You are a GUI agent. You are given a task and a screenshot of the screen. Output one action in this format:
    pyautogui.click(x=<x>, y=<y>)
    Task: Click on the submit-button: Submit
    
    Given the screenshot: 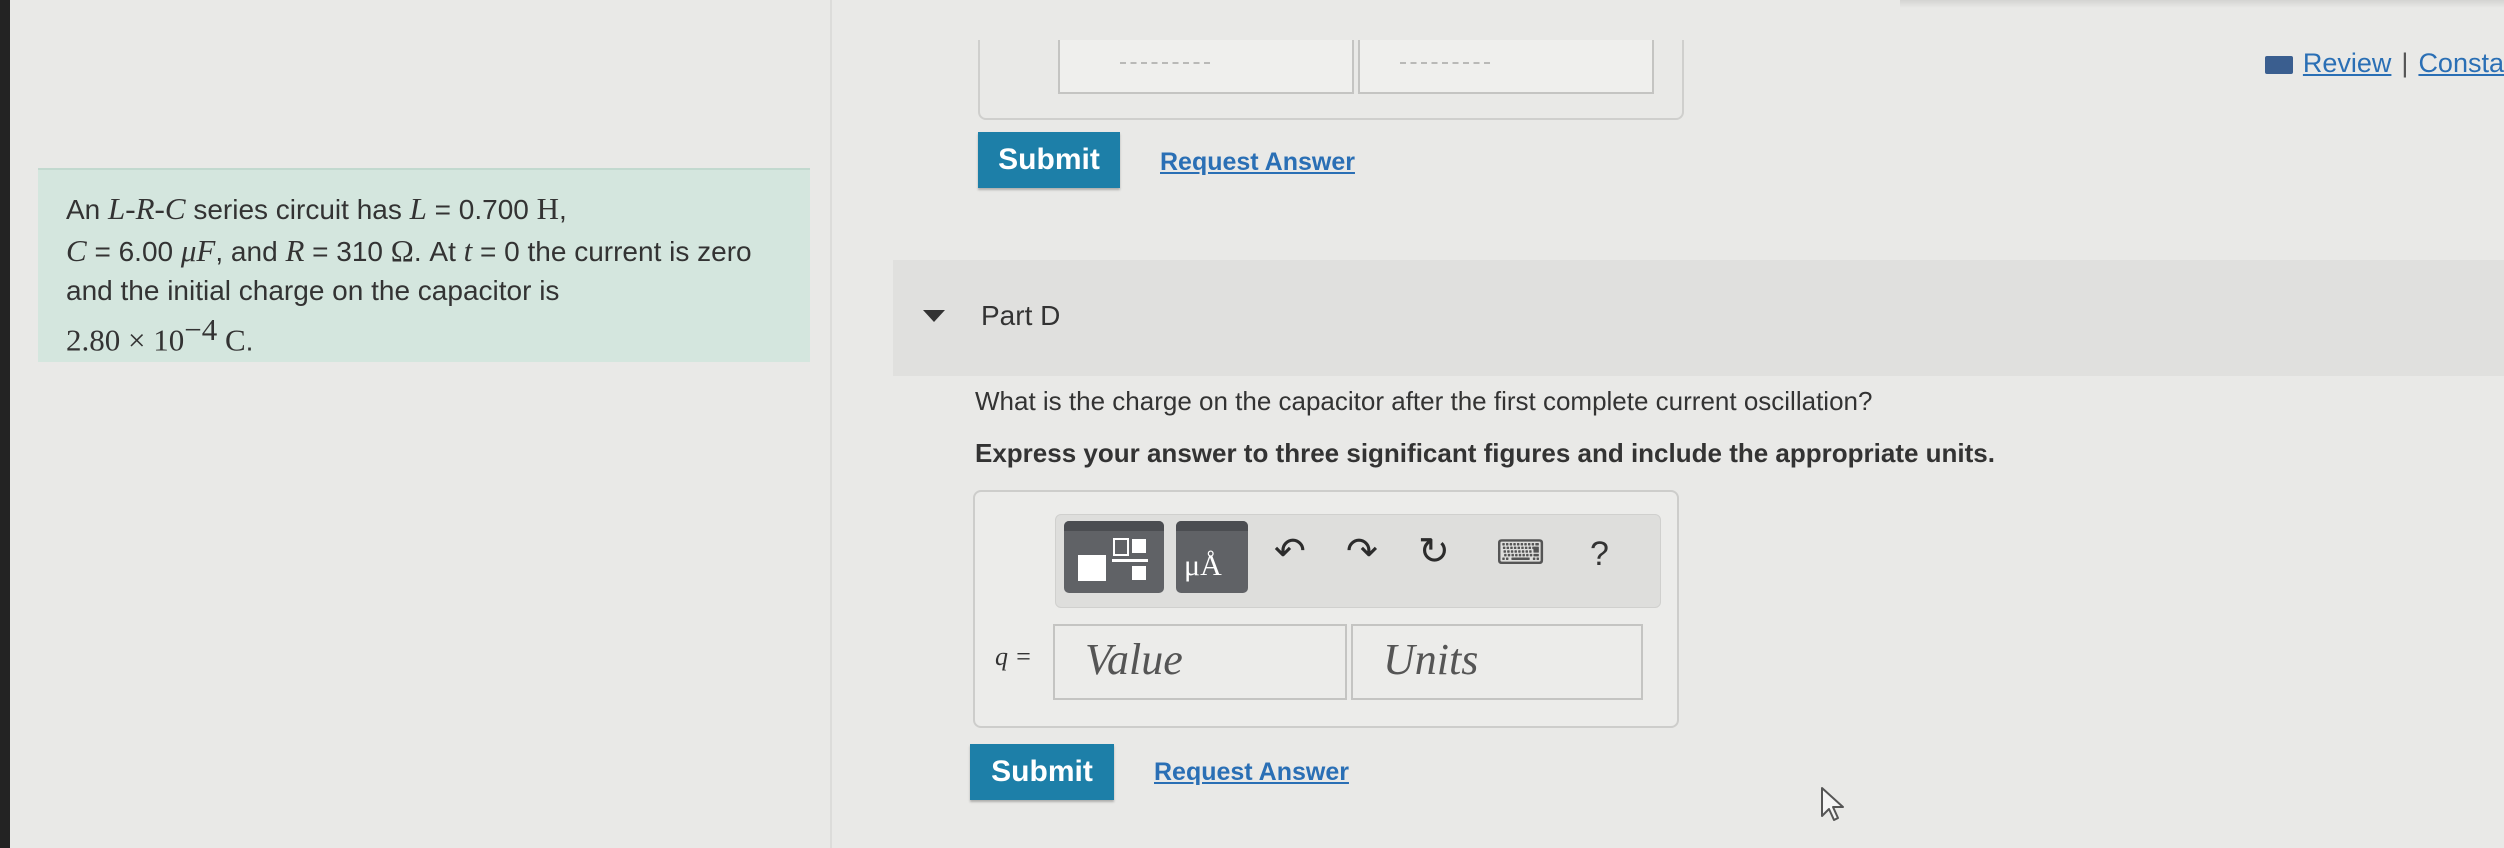 What is the action you would take?
    pyautogui.click(x=1042, y=772)
    